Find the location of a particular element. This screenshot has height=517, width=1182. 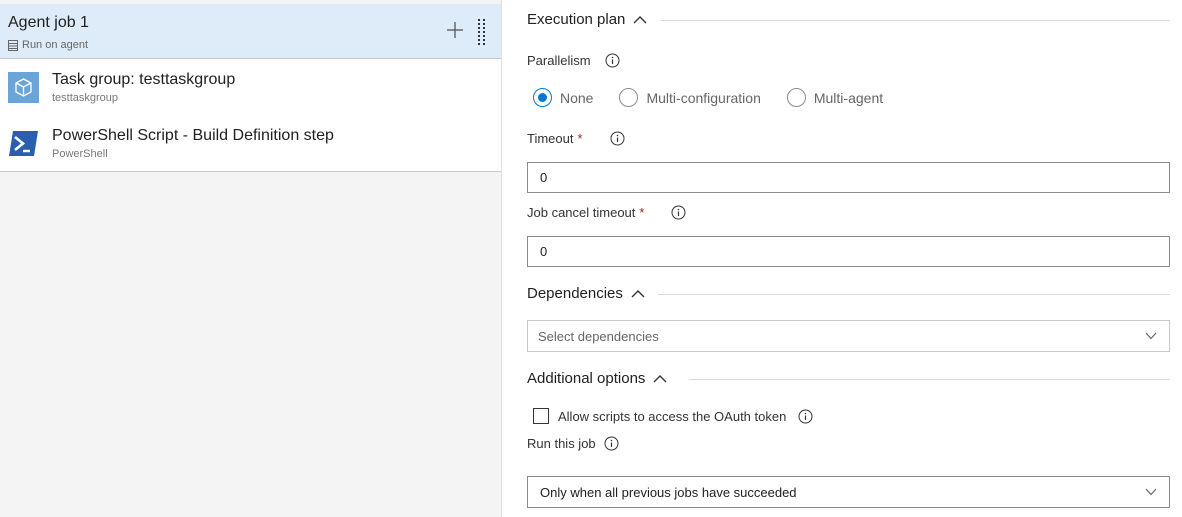

cancel-timeout-label-row: Job cancel timeout * is located at coordinates (606, 212).